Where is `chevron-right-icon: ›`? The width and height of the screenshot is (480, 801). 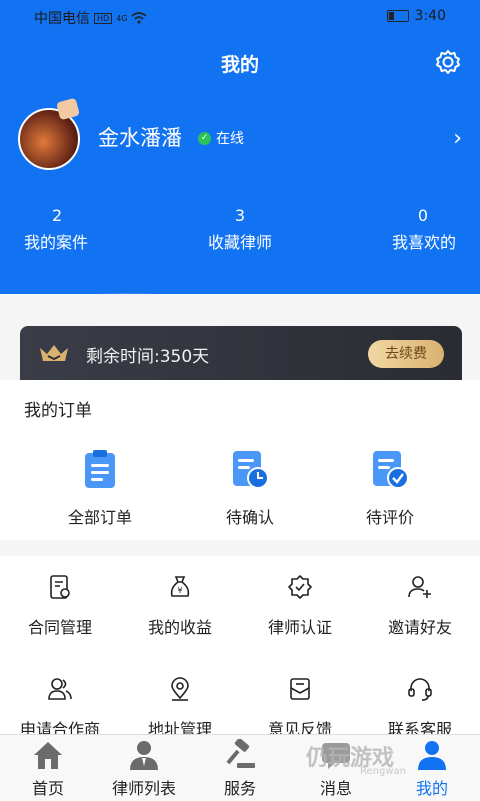 chevron-right-icon: › is located at coordinates (457, 138).